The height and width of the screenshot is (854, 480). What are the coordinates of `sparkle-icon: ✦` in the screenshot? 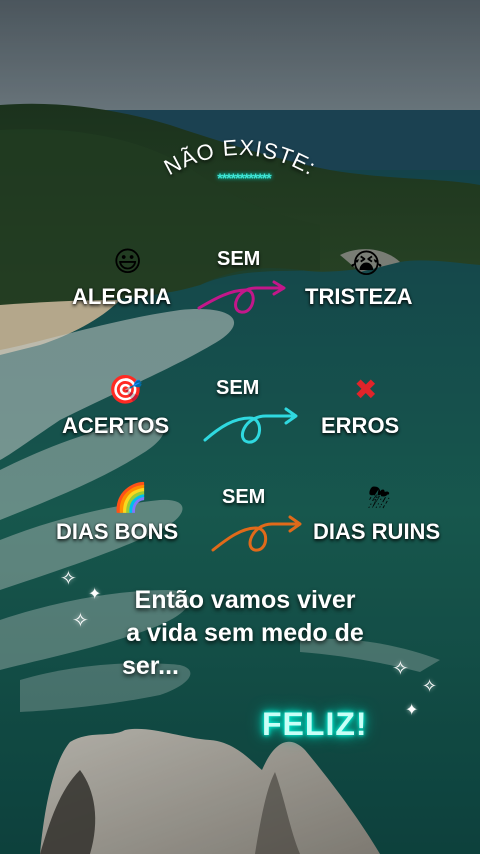 It's located at (412, 710).